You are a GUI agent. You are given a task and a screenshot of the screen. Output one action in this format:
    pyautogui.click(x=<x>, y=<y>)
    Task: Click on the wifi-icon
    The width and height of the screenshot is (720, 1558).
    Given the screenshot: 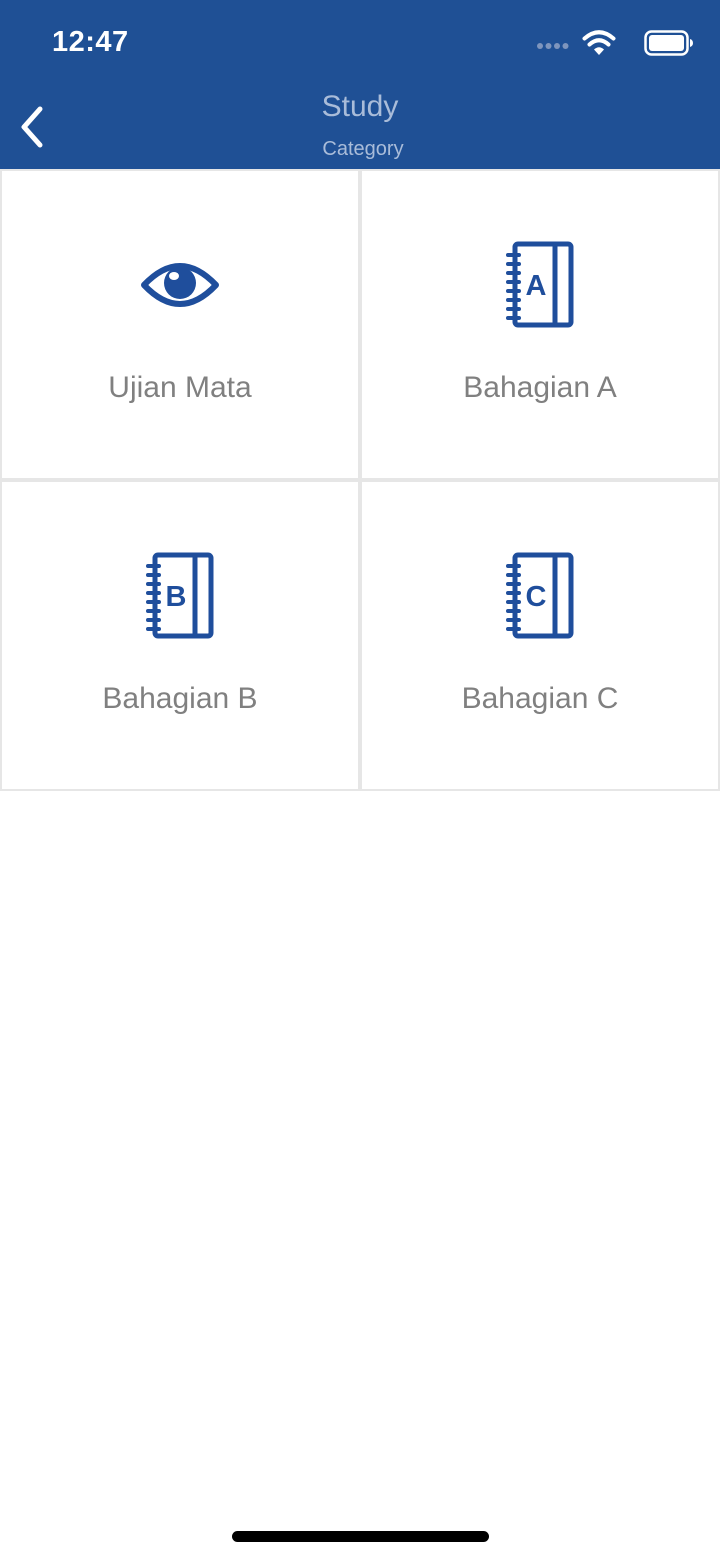 What is the action you would take?
    pyautogui.click(x=599, y=42)
    